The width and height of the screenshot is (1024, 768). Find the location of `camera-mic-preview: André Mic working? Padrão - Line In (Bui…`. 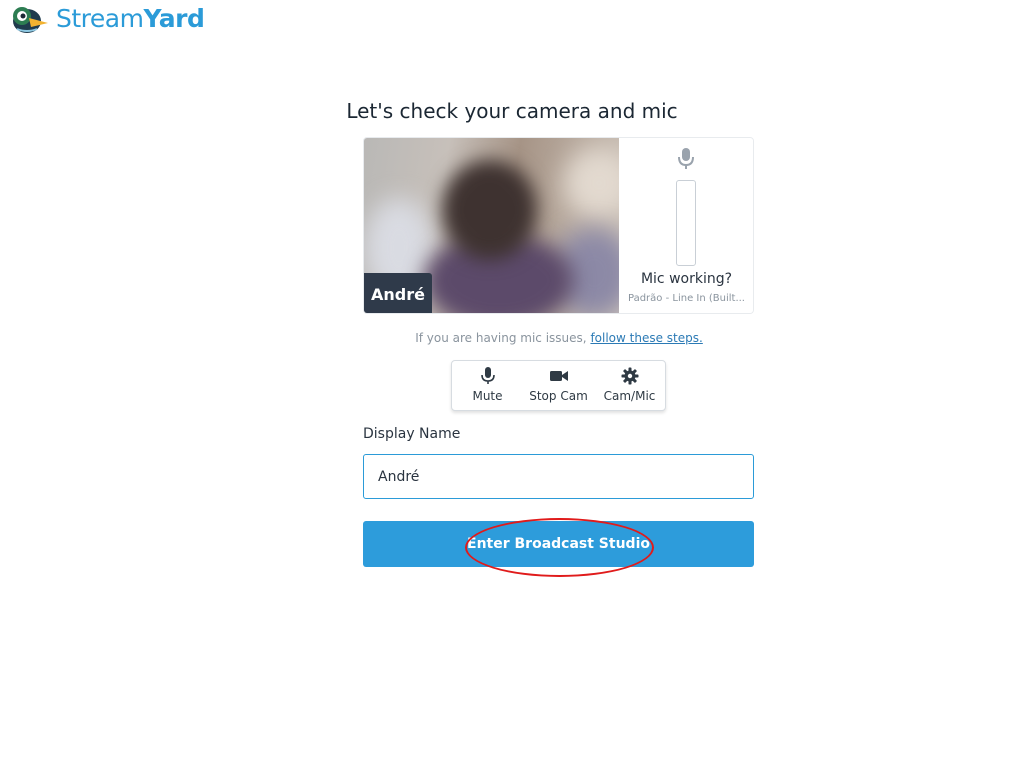

camera-mic-preview: André Mic working? Padrão - Line In (Bui… is located at coordinates (558, 225).